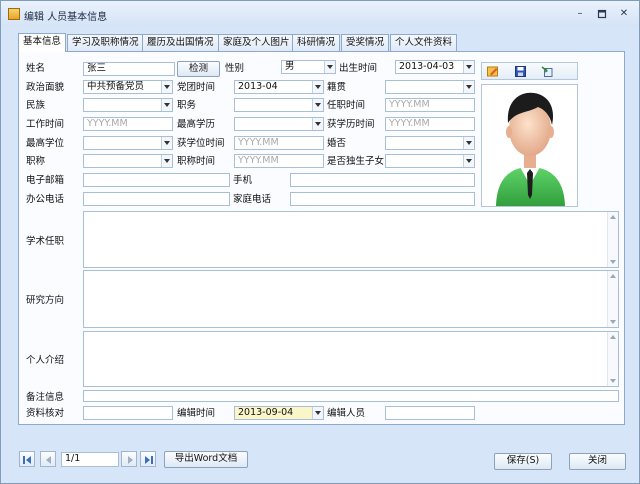 This screenshot has width=640, height=484. What do you see at coordinates (351, 239) in the screenshot?
I see `academic-memo` at bounding box center [351, 239].